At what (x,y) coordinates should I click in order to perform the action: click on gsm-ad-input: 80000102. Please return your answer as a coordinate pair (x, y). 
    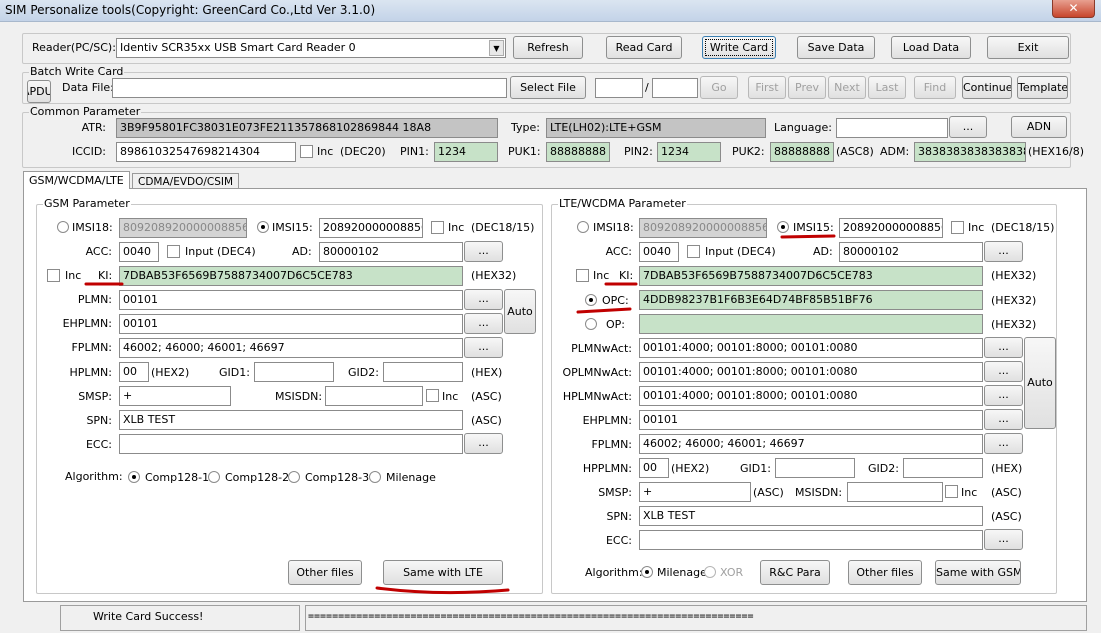
    Looking at the image, I should click on (391, 252).